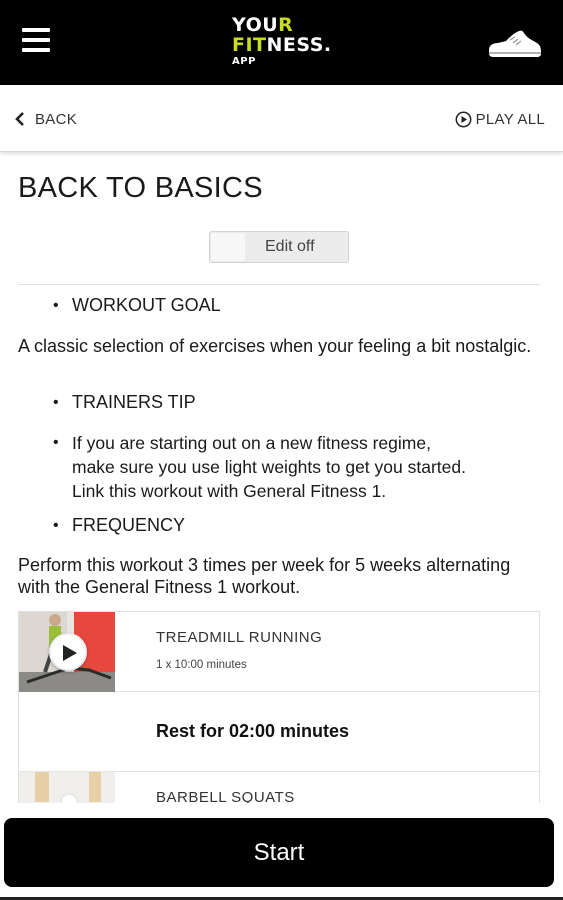 This screenshot has width=563, height=900. I want to click on edit-toggle: Edit off, so click(279, 247).